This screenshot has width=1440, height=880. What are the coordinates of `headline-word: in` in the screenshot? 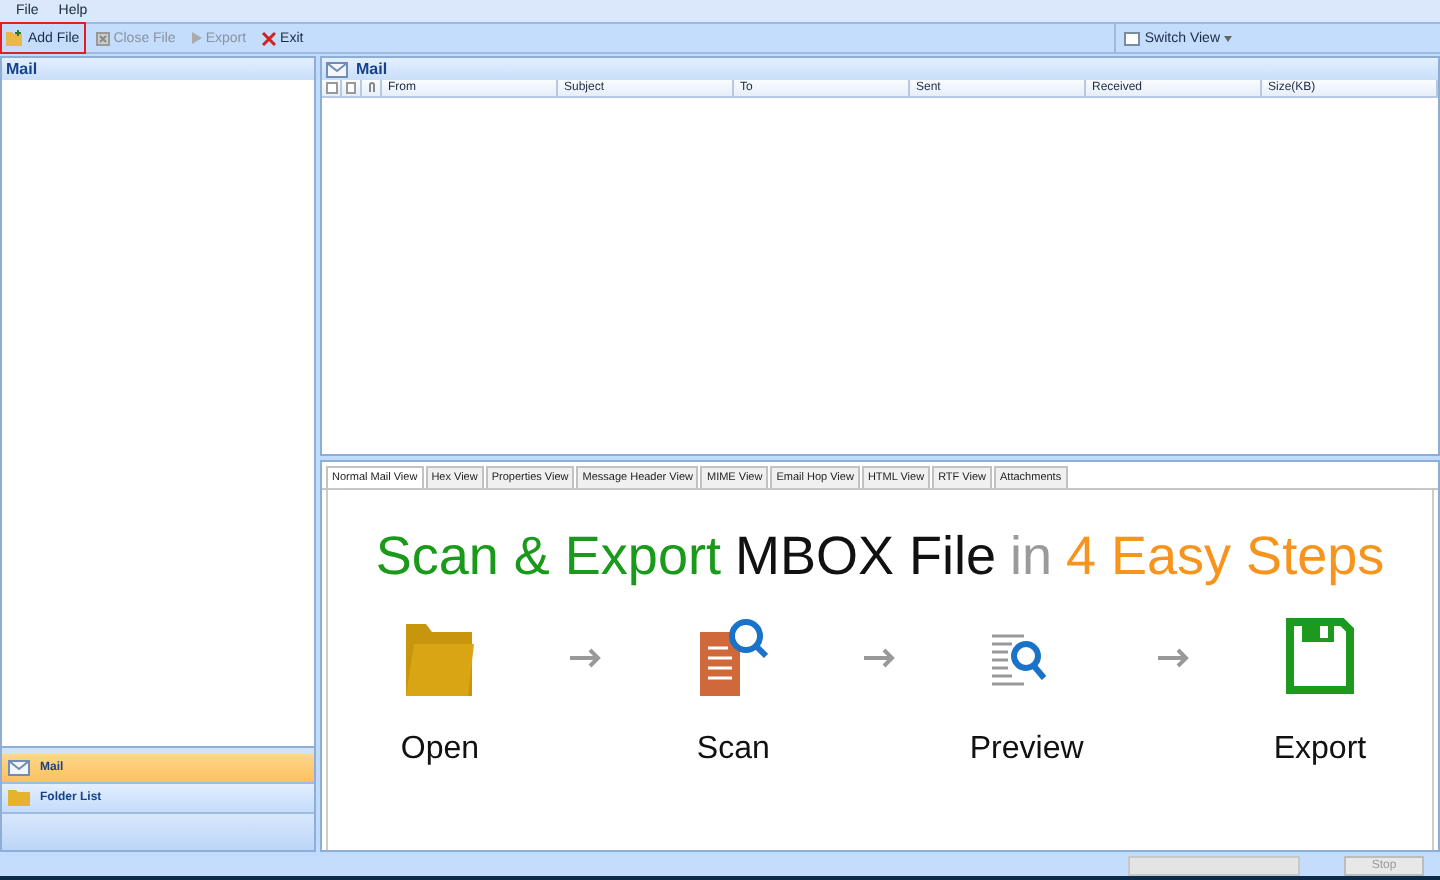 It's located at (1031, 557).